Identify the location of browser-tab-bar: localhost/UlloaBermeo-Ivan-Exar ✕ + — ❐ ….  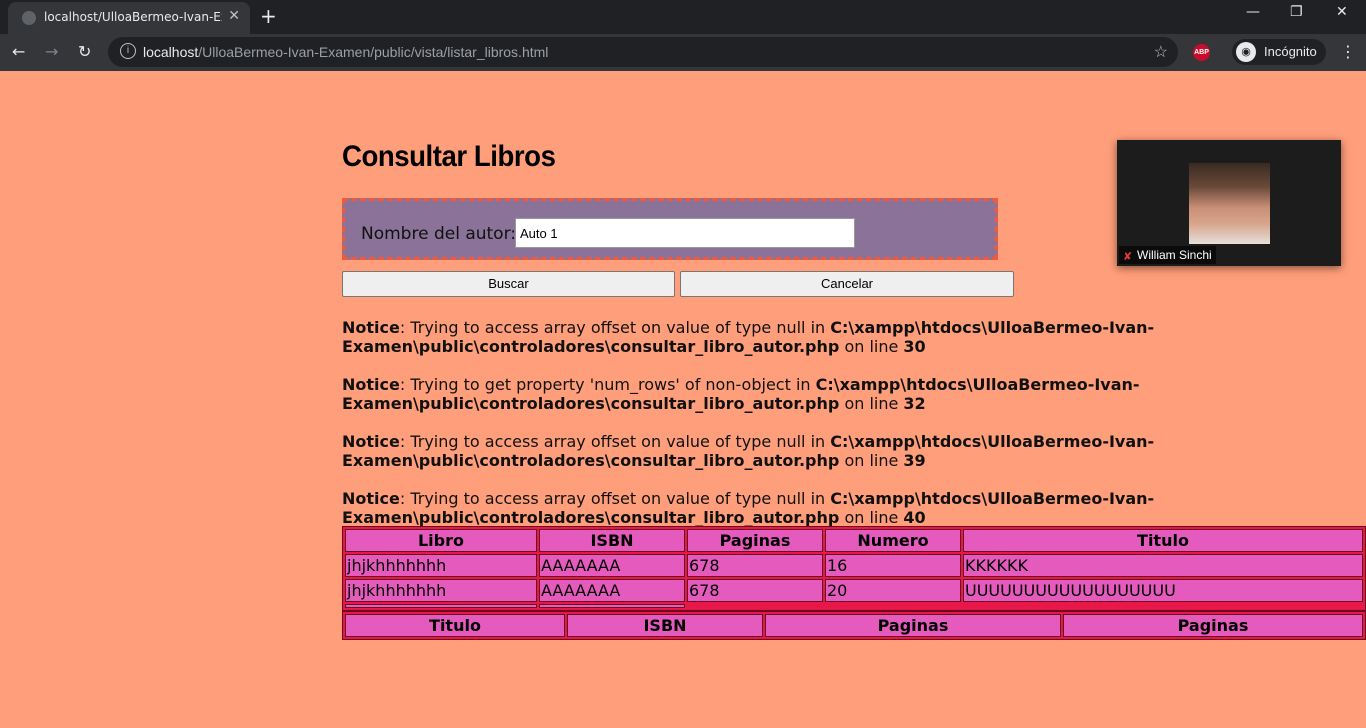
(683, 17).